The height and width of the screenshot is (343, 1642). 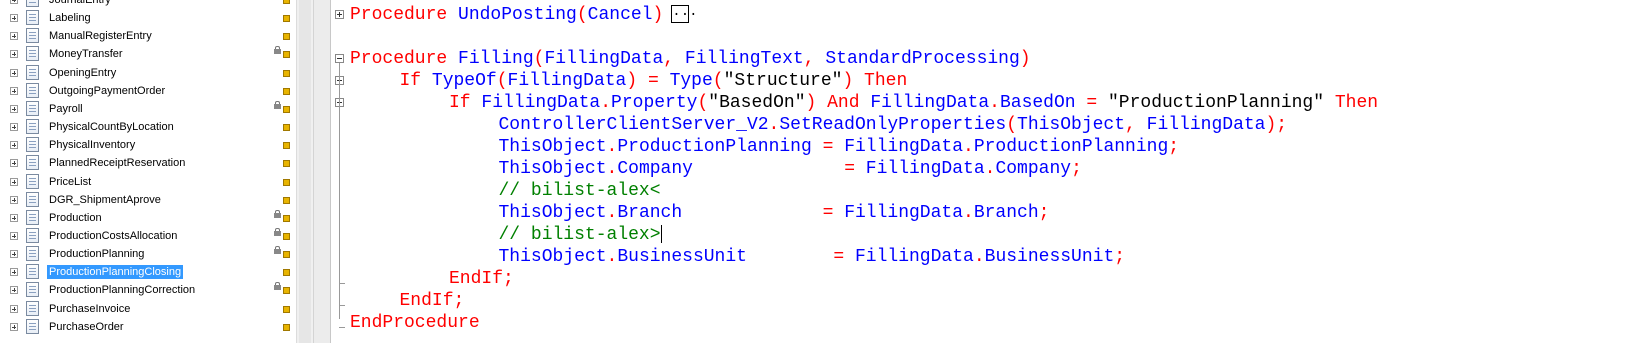 What do you see at coordinates (148, 218) in the screenshot?
I see `tree-item: Production` at bounding box center [148, 218].